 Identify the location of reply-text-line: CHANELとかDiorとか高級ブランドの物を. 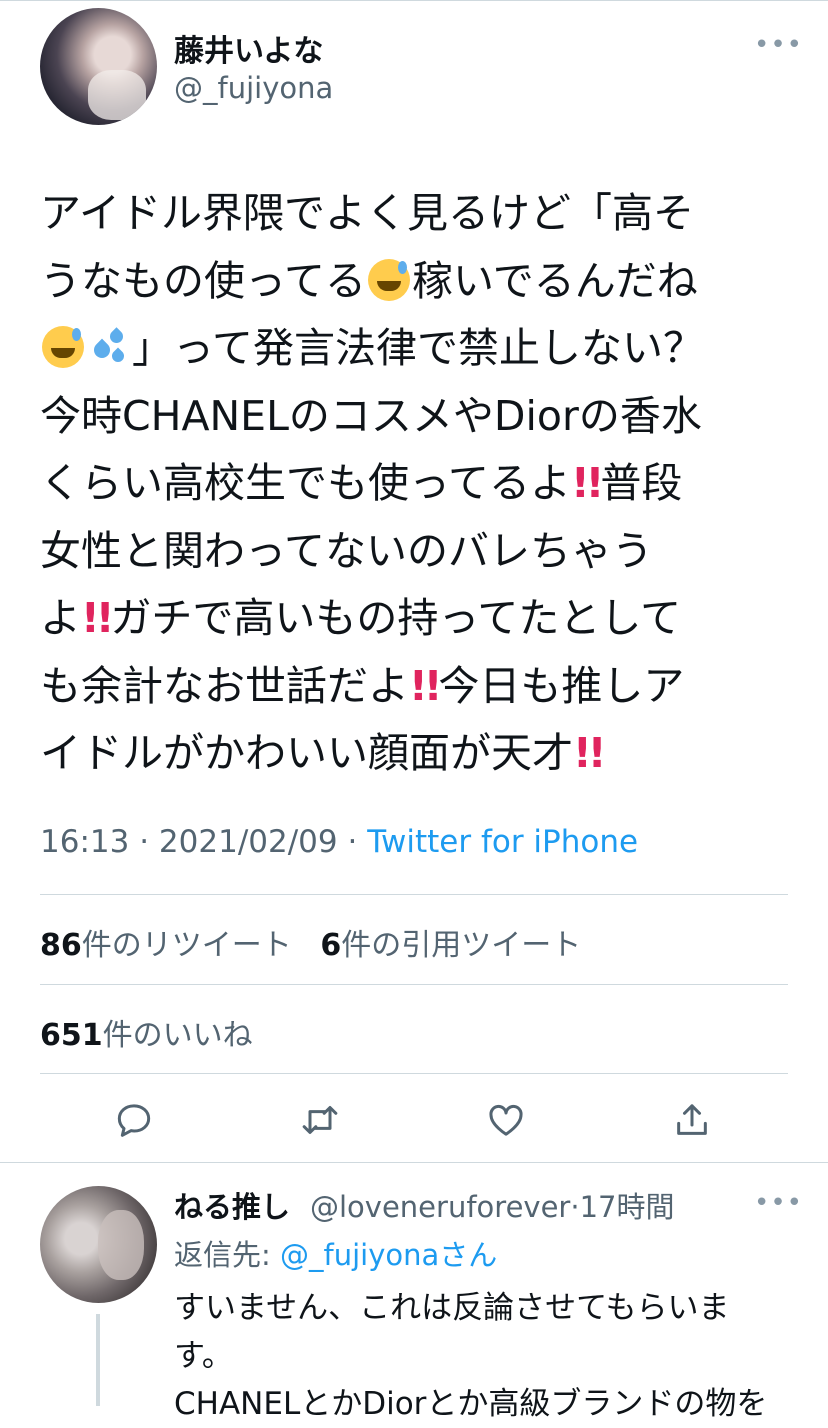
(471, 1404).